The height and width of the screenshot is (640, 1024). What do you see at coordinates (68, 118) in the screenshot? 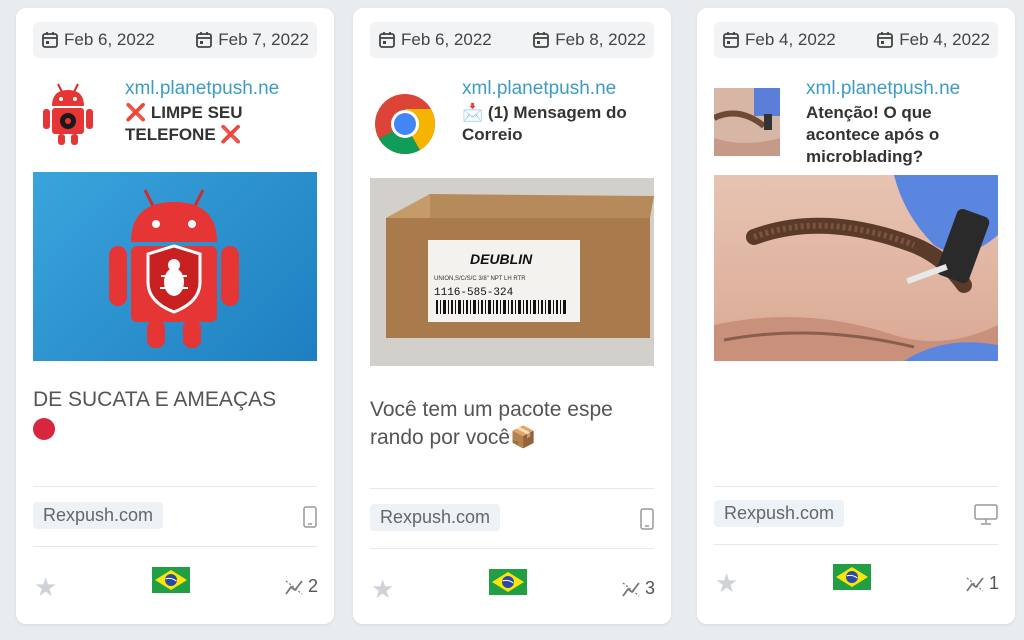
I see `android-biohazard-icon` at bounding box center [68, 118].